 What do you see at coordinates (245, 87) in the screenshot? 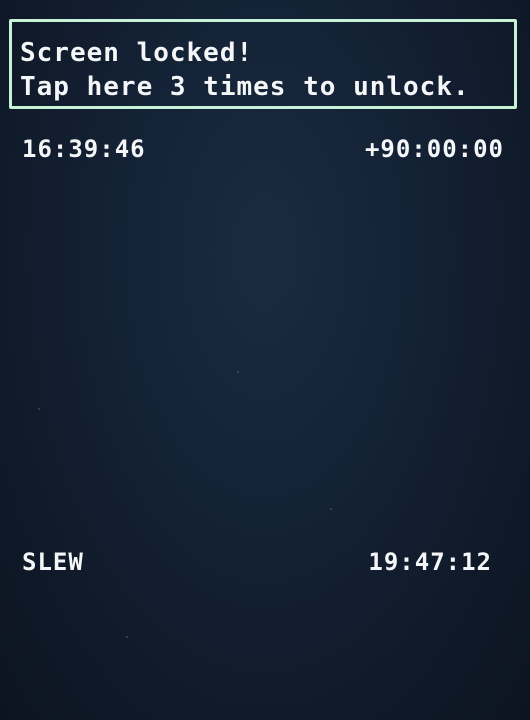
I see `unlock-instruction: Tap here 3 times to unlock.` at bounding box center [245, 87].